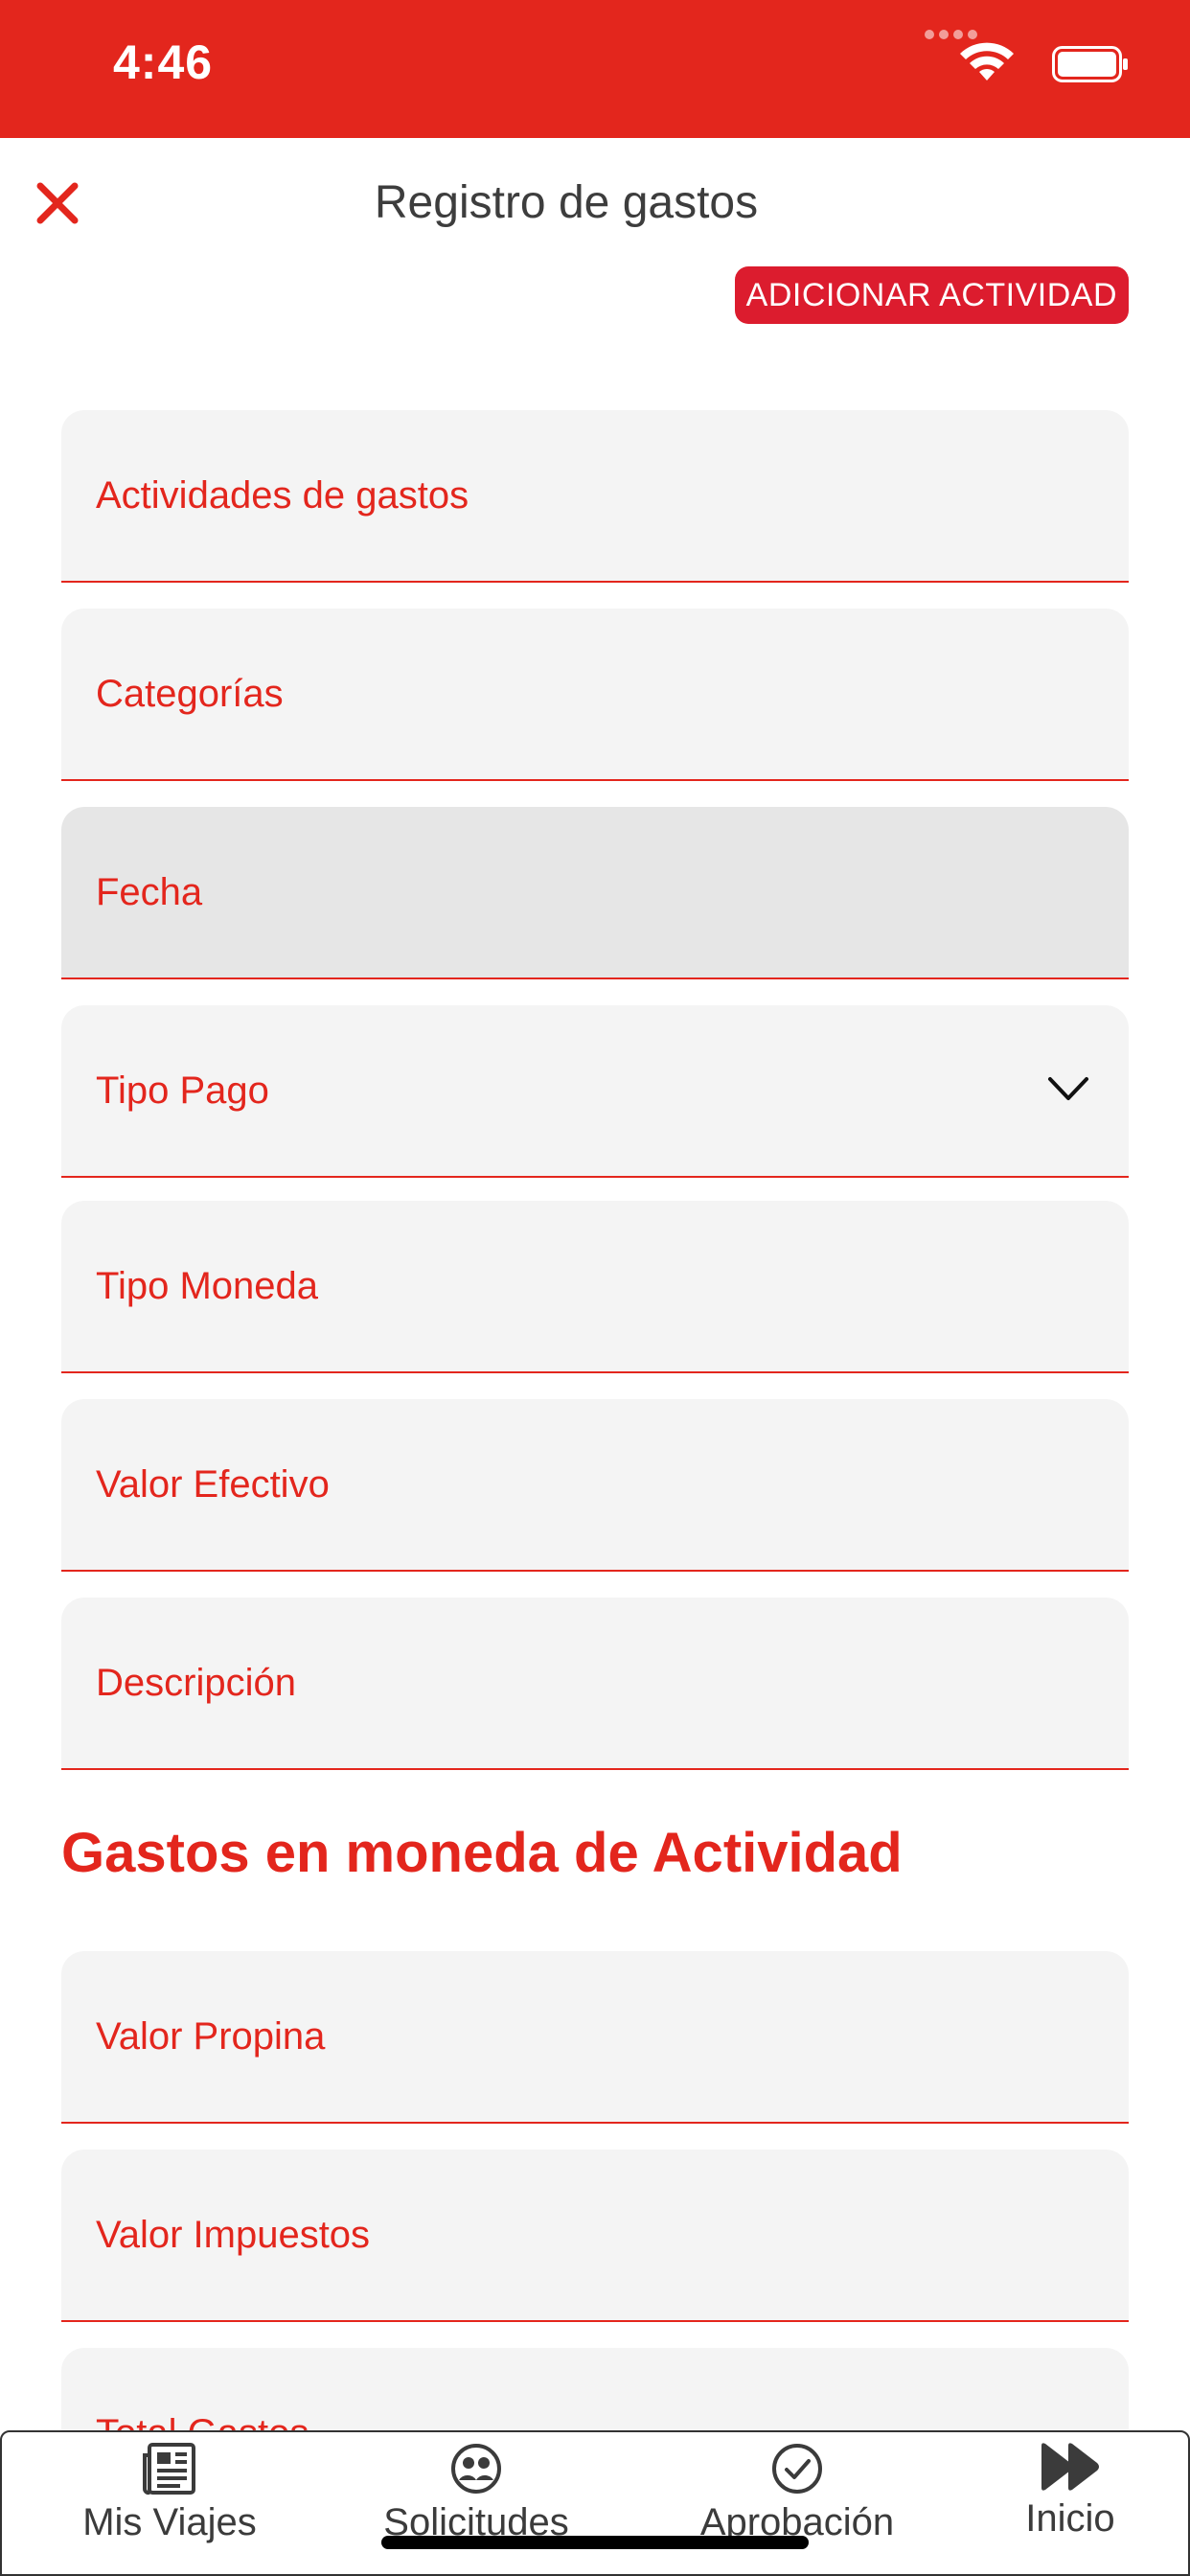 This screenshot has height=2576, width=1190. What do you see at coordinates (595, 2037) in the screenshot?
I see `tip-value-field: Valor Propina` at bounding box center [595, 2037].